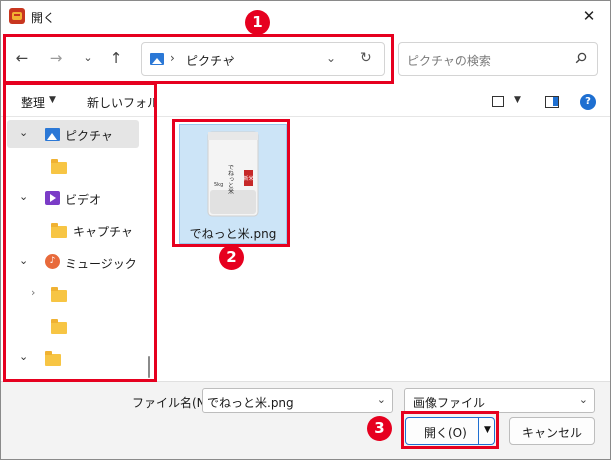  What do you see at coordinates (257, 22) in the screenshot?
I see `annotation-number: 1` at bounding box center [257, 22].